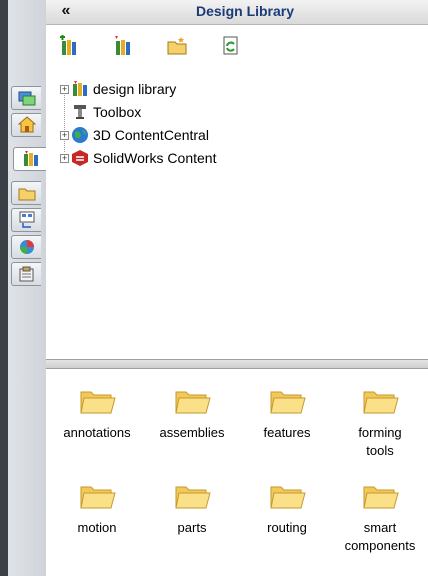  I want to click on resources-icon, so click(26, 98).